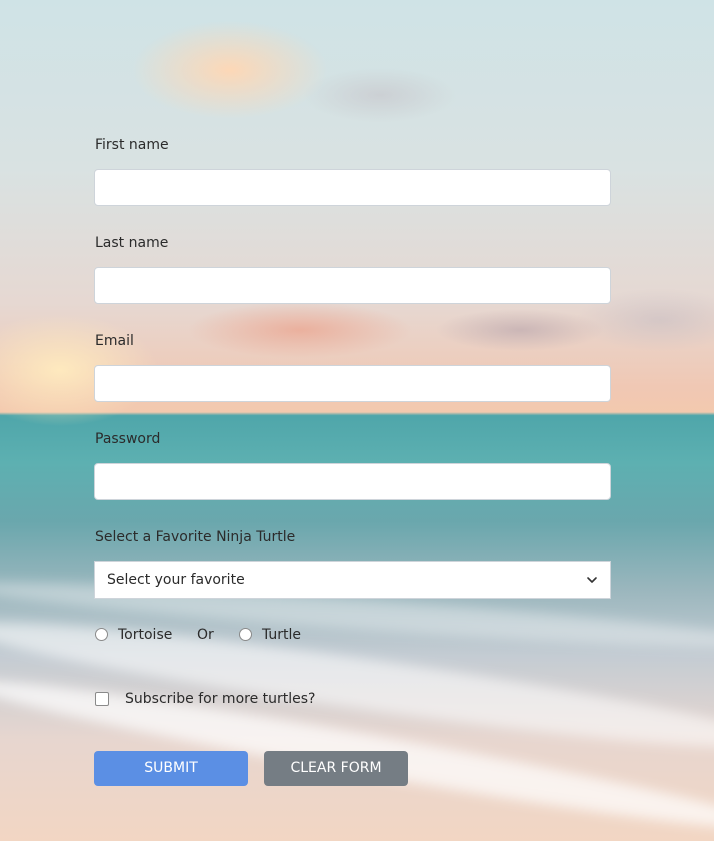 The image size is (714, 846). What do you see at coordinates (592, 580) in the screenshot?
I see `chevron-down-icon` at bounding box center [592, 580].